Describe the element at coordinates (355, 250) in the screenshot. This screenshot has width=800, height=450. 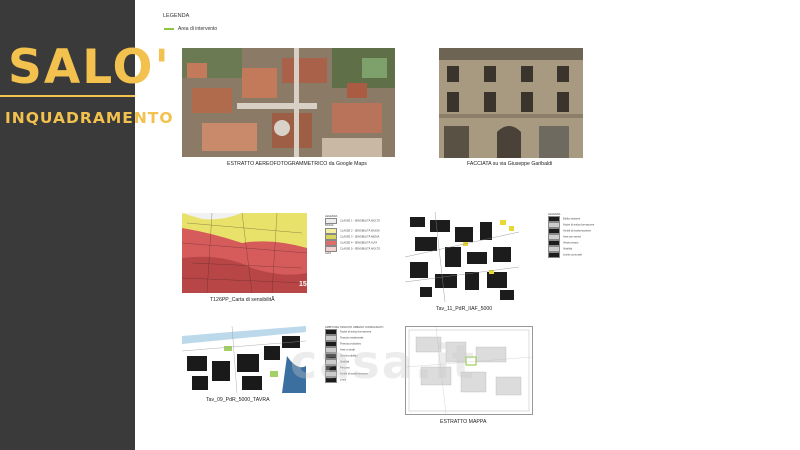
I see `legend-entry: CLASSE 5 - SENSIBILITÀ MOLTO ALTA` at that location.